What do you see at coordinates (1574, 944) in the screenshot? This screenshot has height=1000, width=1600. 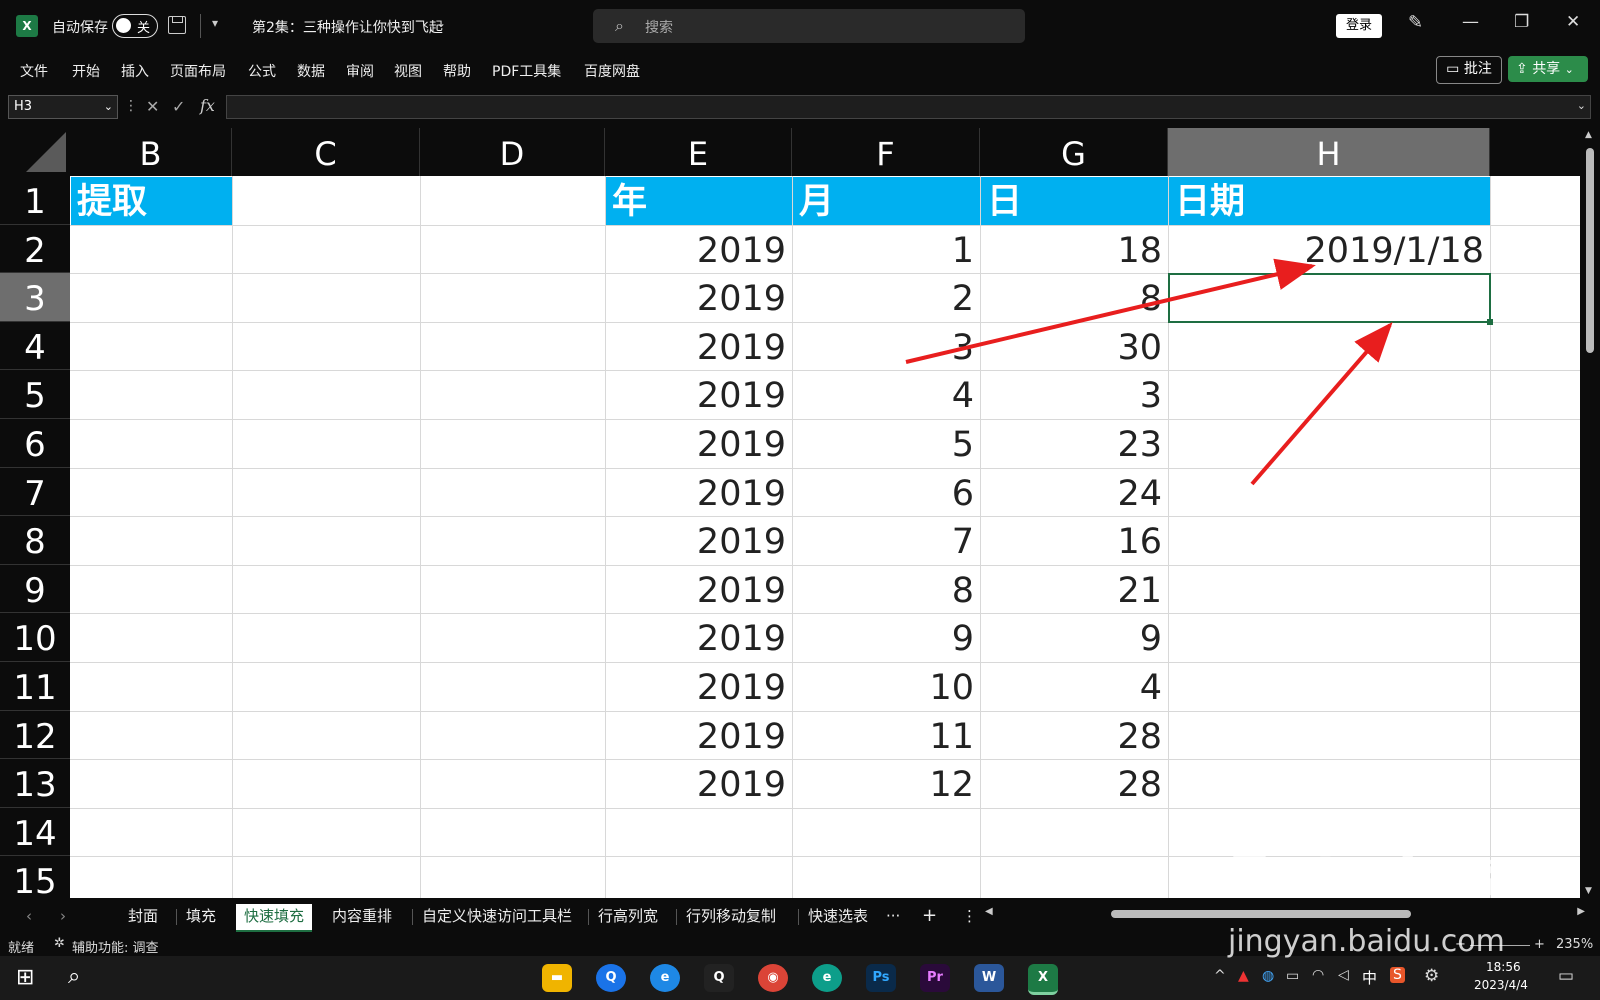 I see `zoom-level: 235%` at bounding box center [1574, 944].